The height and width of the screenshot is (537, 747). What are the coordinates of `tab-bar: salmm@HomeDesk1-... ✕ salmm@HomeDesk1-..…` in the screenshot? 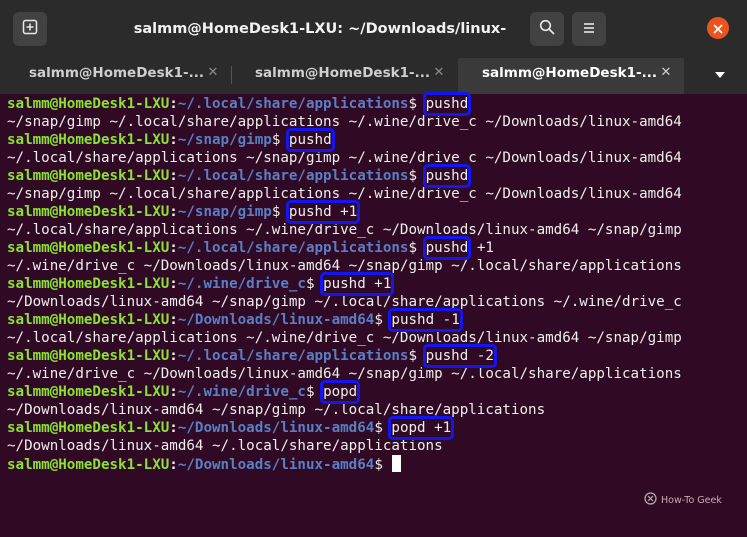 It's located at (373, 76).